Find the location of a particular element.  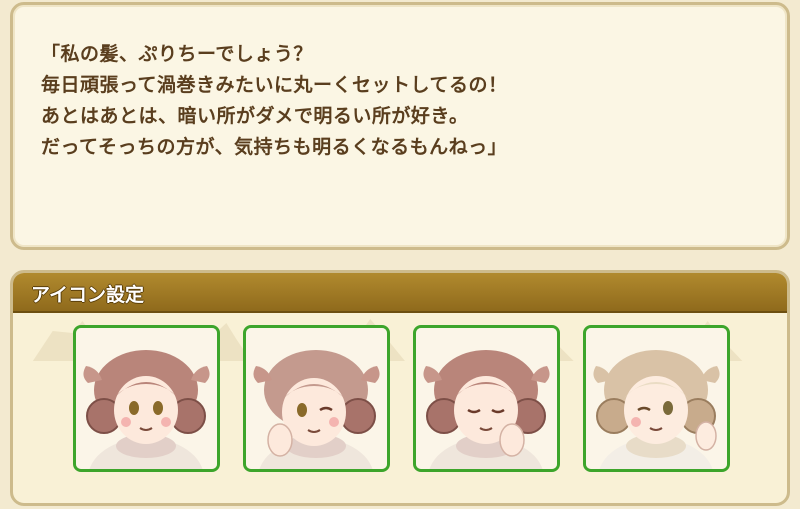

sheep-portrait-smile-icon is located at coordinates (146, 398).